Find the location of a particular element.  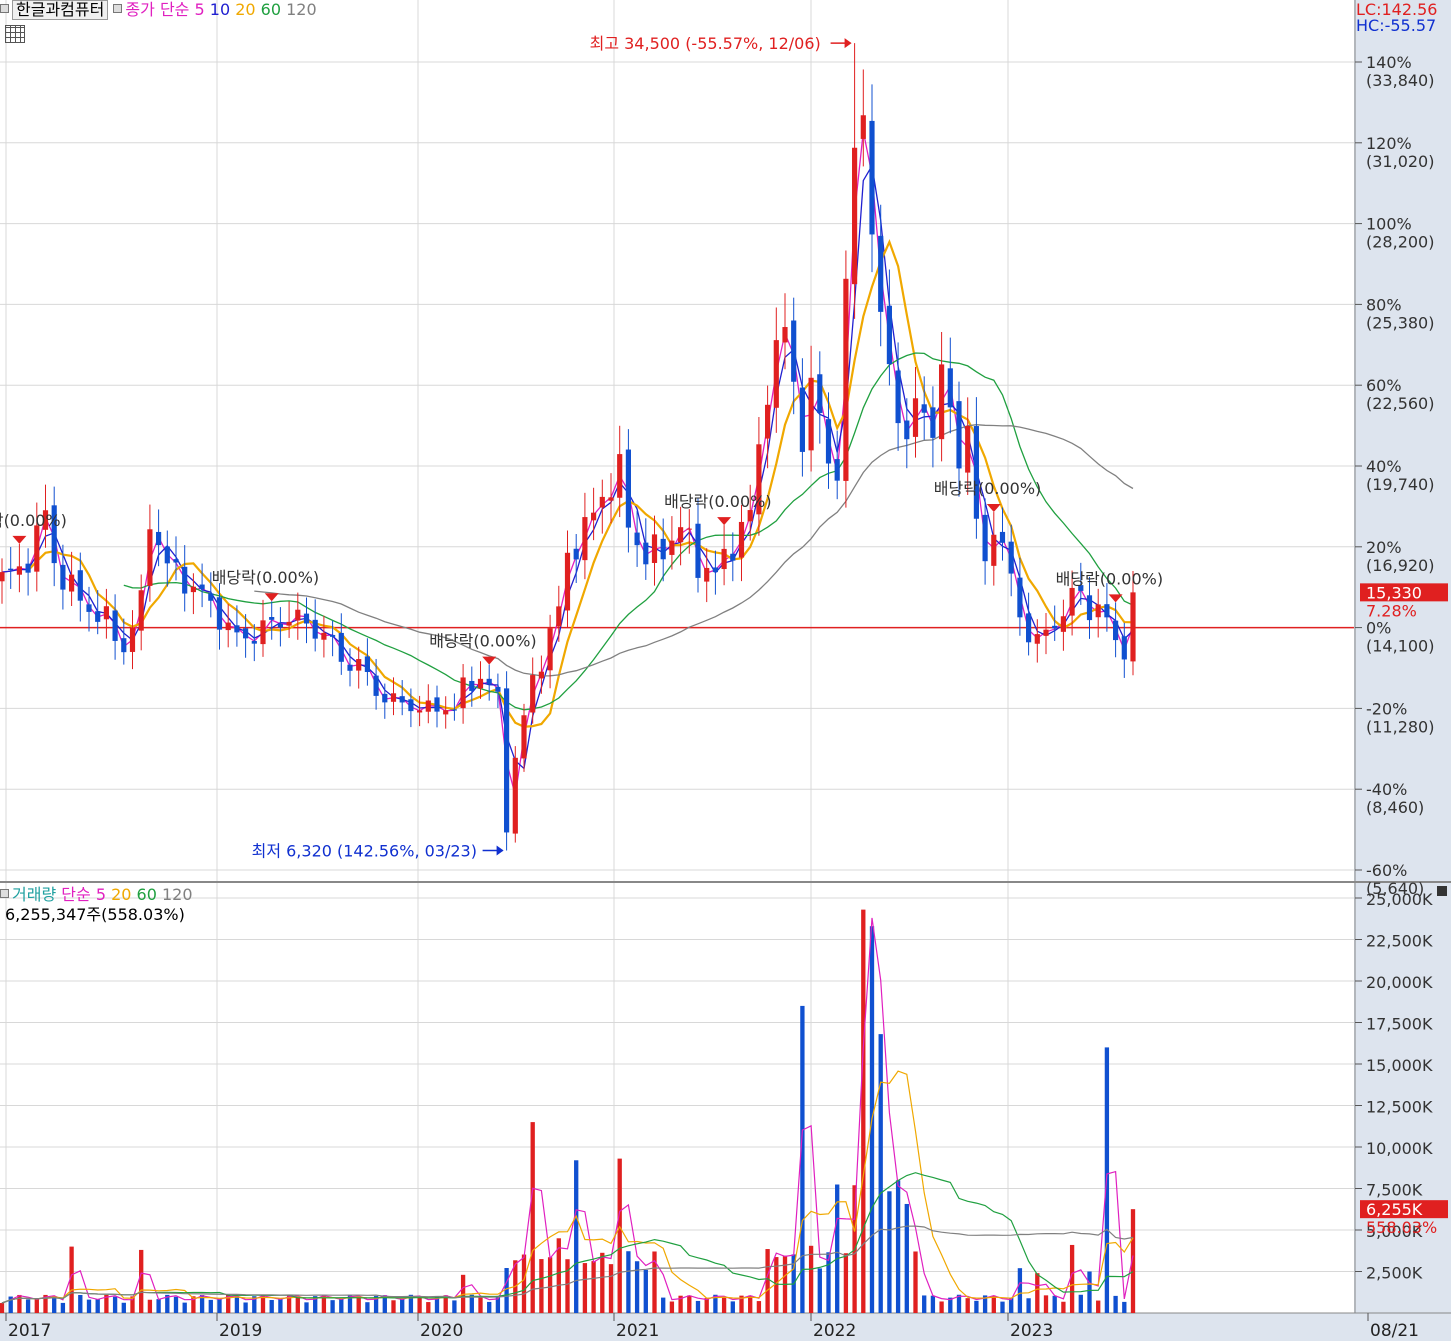

vol-y-tick-label: 22,500K is located at coordinates (1399, 941).